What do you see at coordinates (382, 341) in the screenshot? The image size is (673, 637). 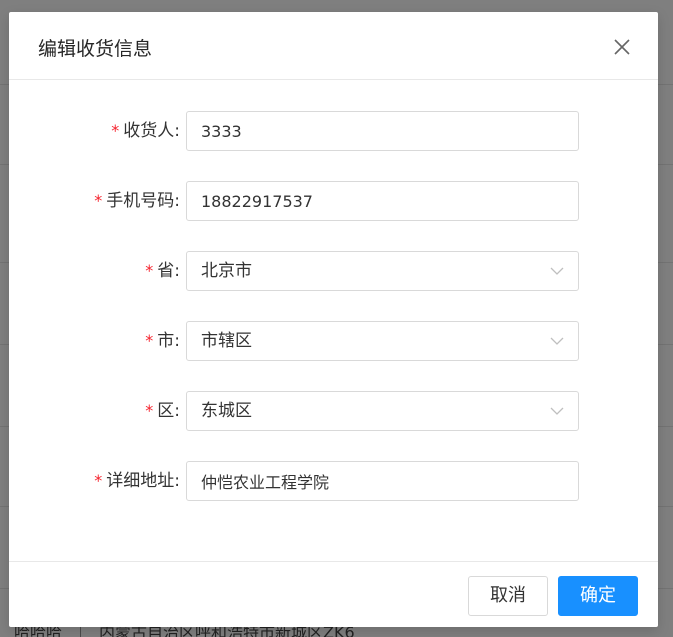 I see `city-select: 市辖区` at bounding box center [382, 341].